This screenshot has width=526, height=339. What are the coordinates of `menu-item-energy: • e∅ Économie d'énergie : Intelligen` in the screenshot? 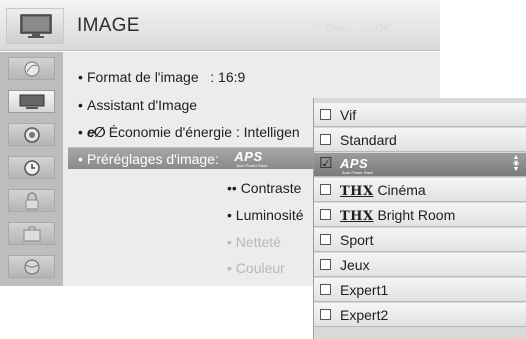 It's located at (189, 132).